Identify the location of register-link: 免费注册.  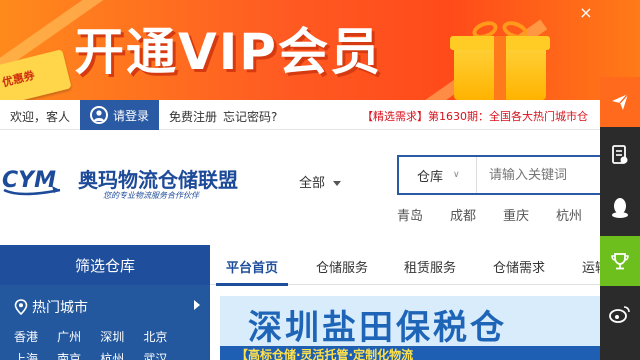
(193, 116).